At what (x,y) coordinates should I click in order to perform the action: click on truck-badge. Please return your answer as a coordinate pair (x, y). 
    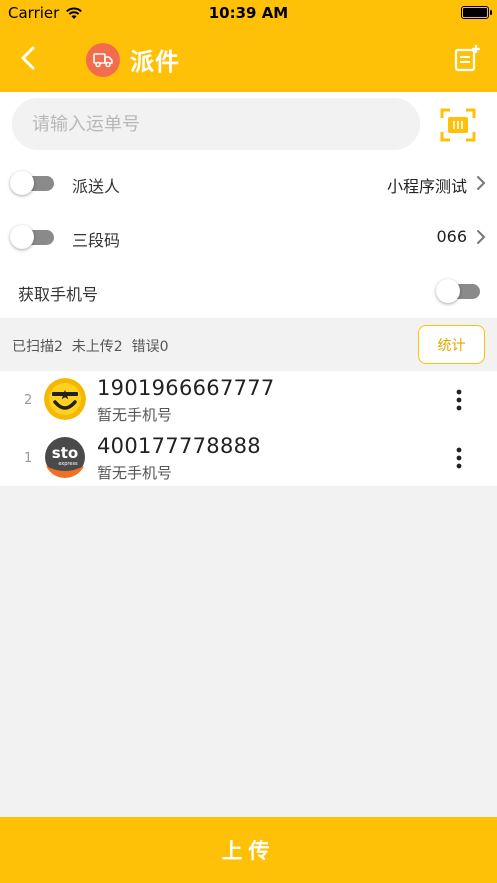
    Looking at the image, I should click on (103, 59).